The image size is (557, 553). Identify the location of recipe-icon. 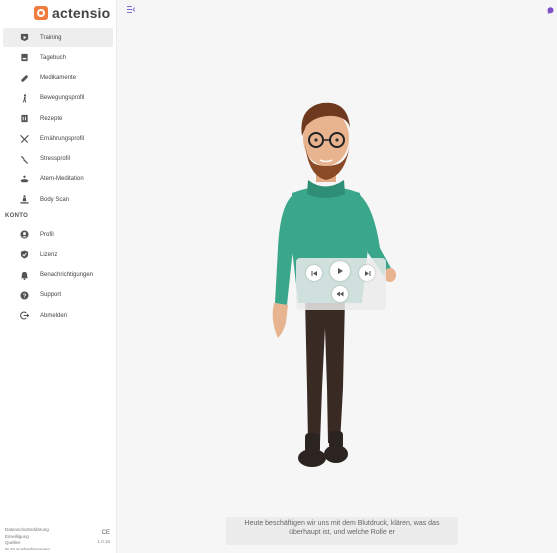
(24, 119).